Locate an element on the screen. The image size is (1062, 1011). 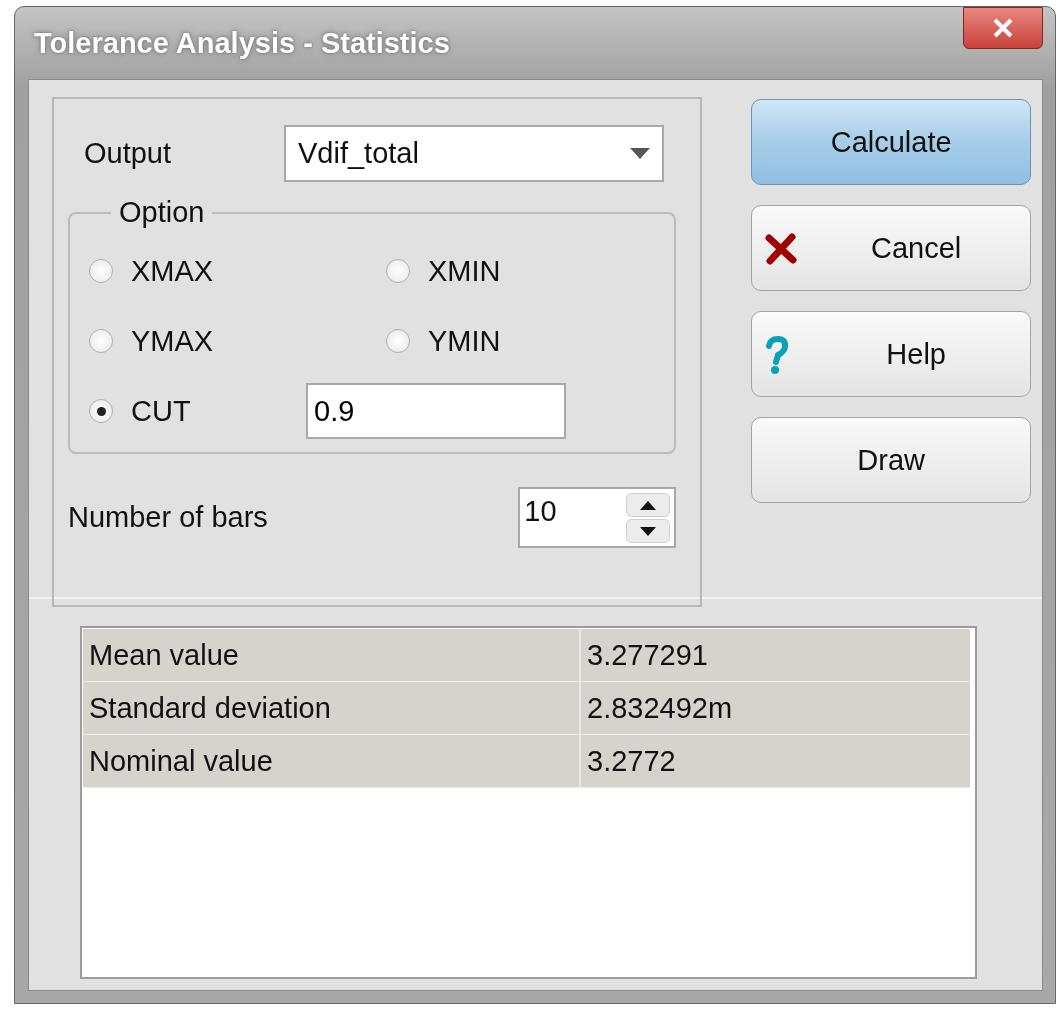
cross-icon is located at coordinates (781, 249).